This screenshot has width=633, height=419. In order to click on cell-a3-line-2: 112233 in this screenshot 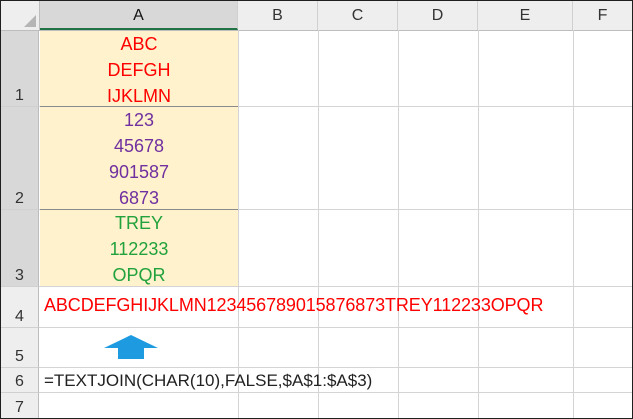, I will do `click(139, 249)`.